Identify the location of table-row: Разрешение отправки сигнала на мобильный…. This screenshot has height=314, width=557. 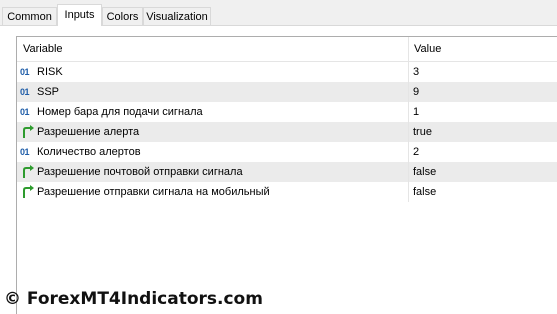
(287, 192).